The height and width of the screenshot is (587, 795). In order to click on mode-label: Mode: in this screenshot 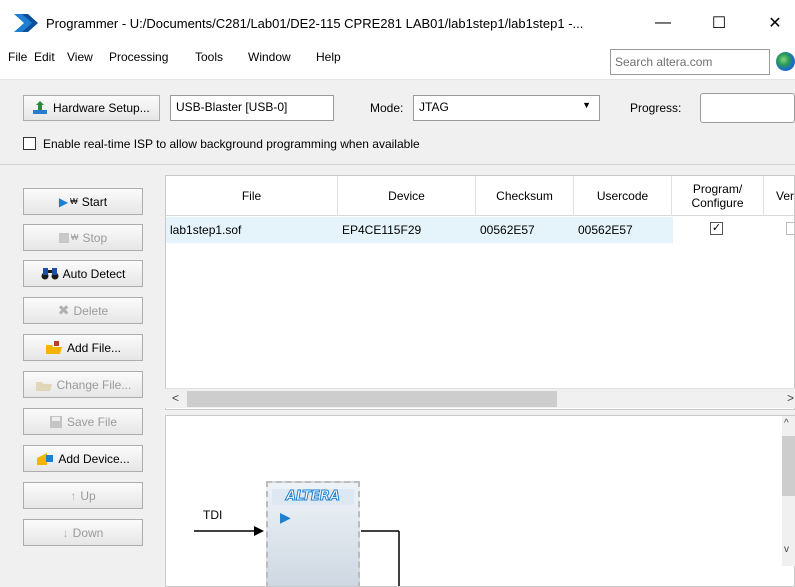, I will do `click(387, 108)`.